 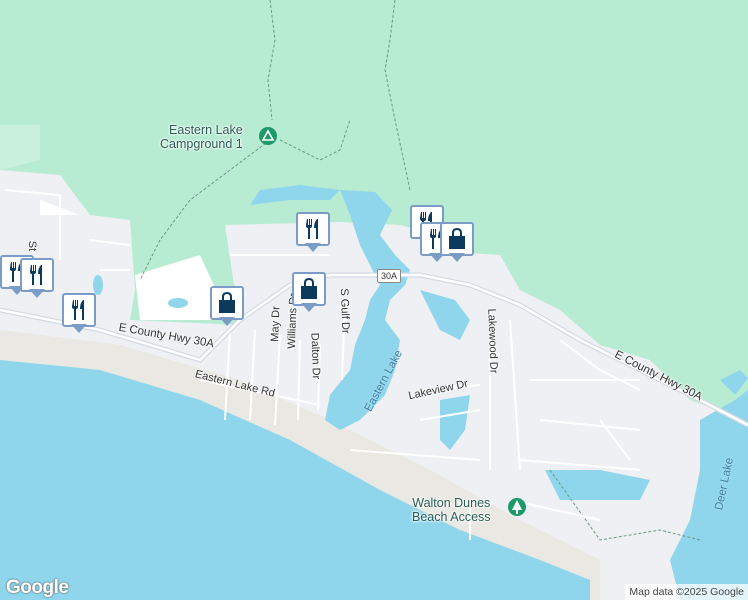 What do you see at coordinates (32, 246) in the screenshot?
I see `st-label: St` at bounding box center [32, 246].